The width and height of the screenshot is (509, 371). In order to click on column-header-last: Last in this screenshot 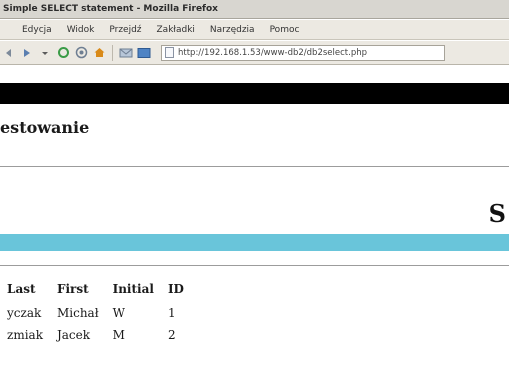, I will do `click(21, 289)`.